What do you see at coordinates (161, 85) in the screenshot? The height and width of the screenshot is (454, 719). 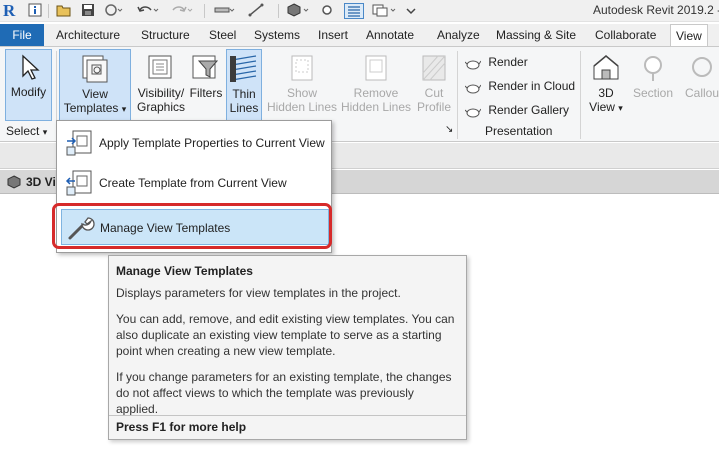 I see `visibility-graphics-button: Visibility/ Graphics` at bounding box center [161, 85].